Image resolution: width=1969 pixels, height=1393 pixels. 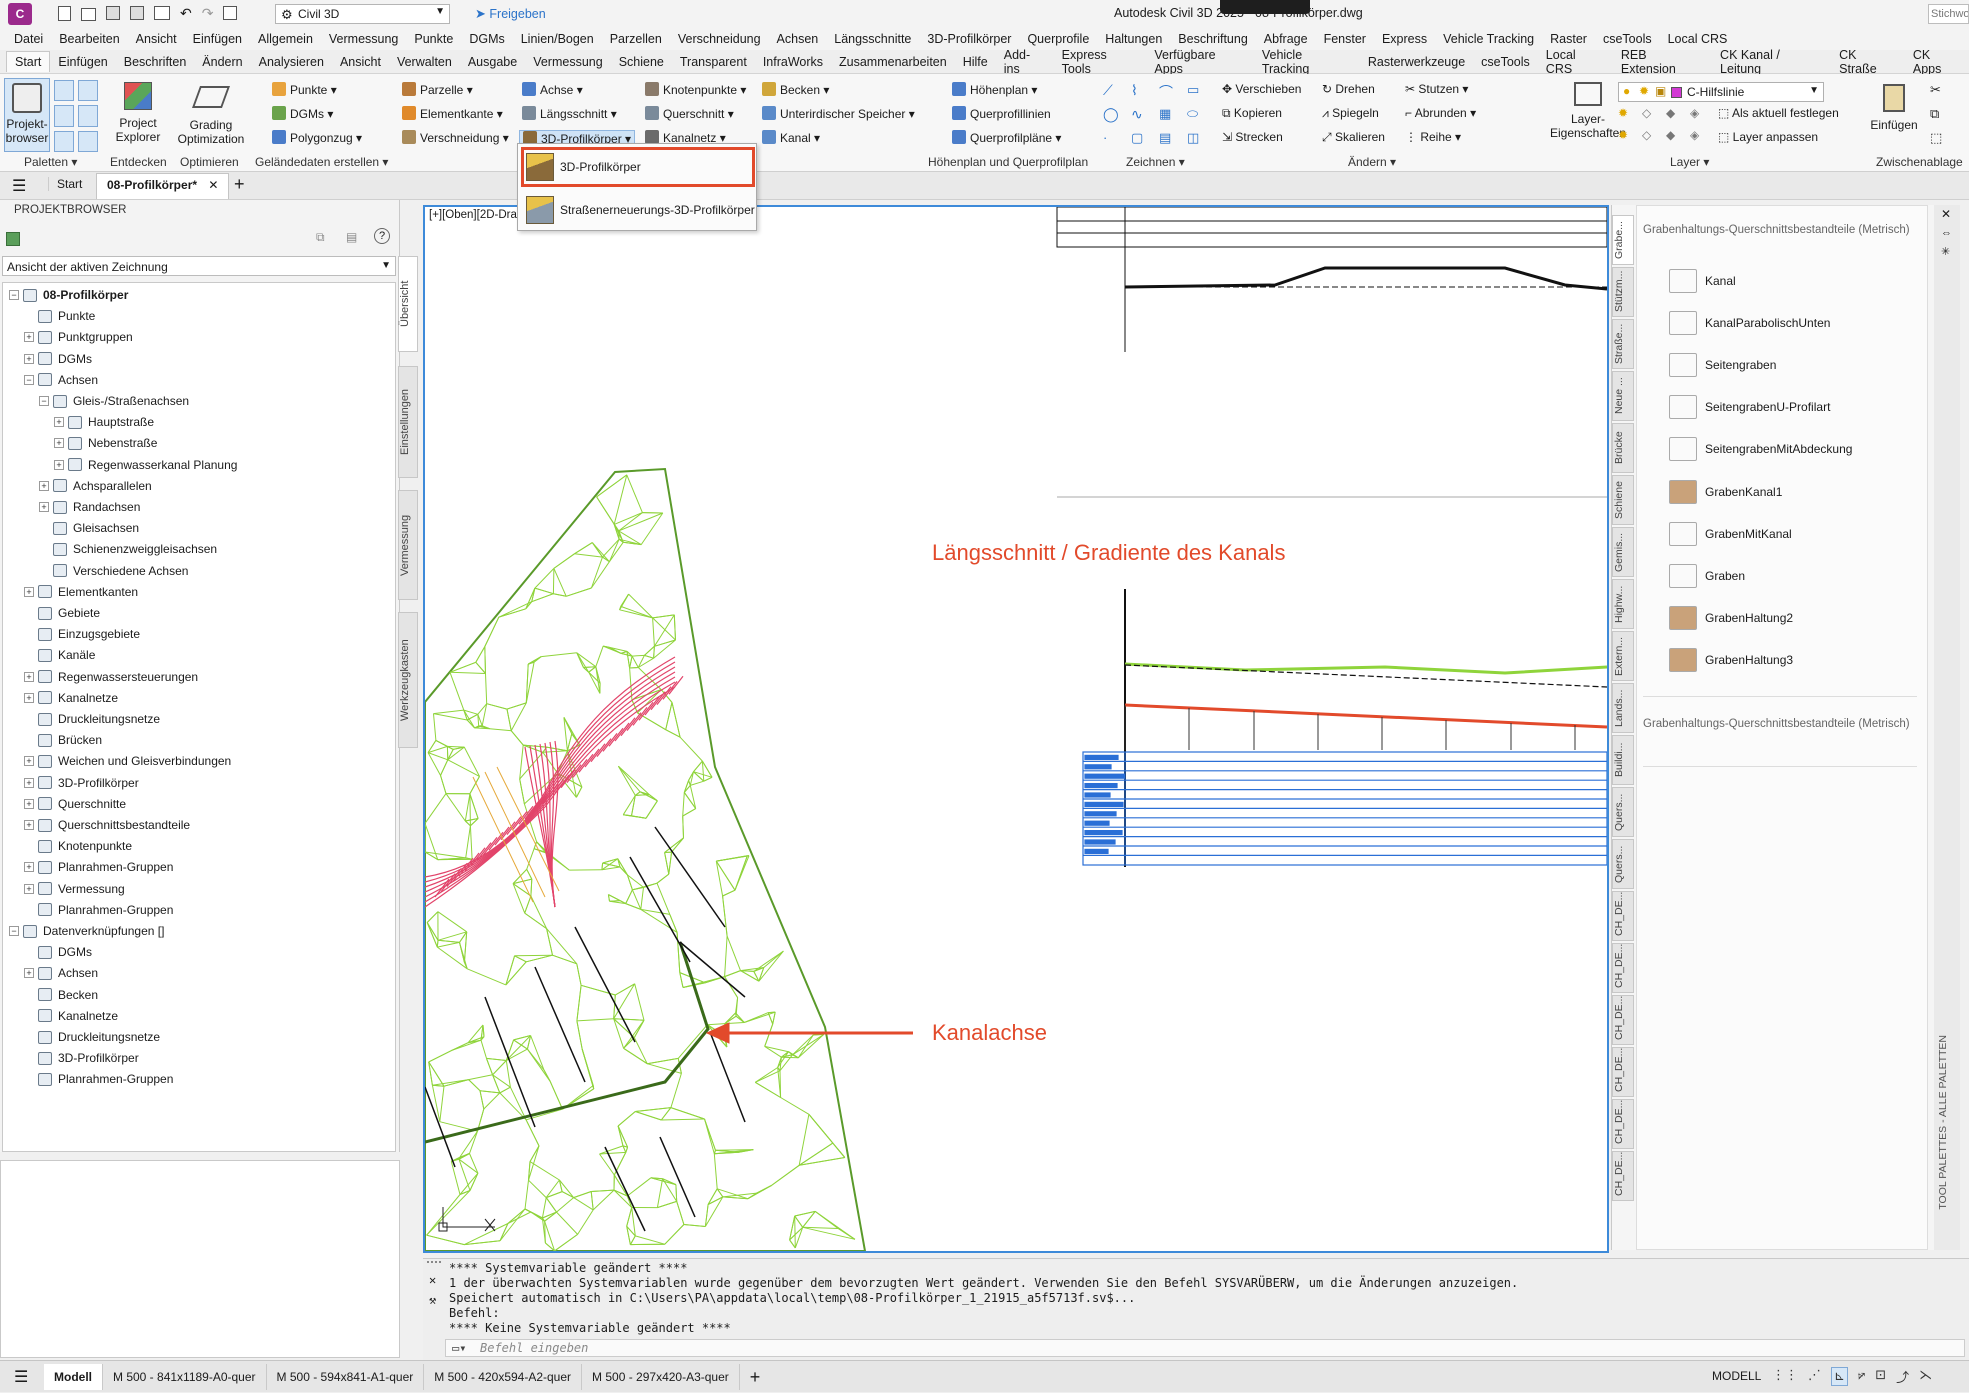 I want to click on menu-item: Vehicle Tracking, so click(x=1488, y=39).